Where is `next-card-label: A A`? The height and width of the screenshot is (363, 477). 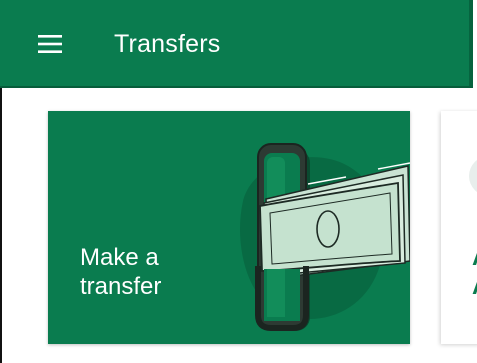 next-card-label: A A is located at coordinates (474, 272).